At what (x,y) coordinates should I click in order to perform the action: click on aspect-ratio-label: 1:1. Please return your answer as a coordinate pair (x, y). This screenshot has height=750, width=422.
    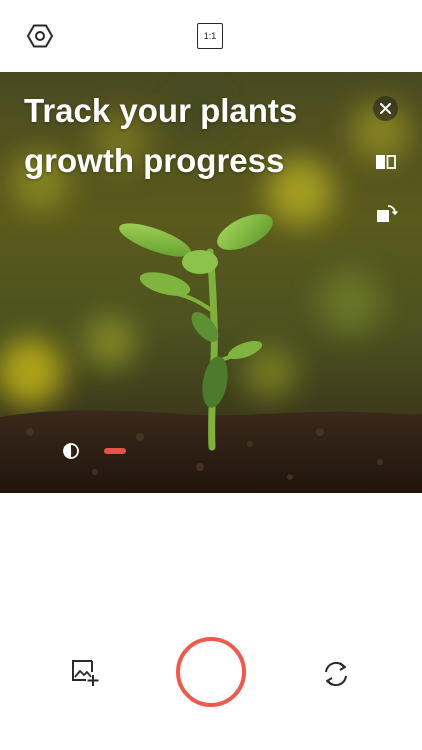
    Looking at the image, I should click on (210, 36).